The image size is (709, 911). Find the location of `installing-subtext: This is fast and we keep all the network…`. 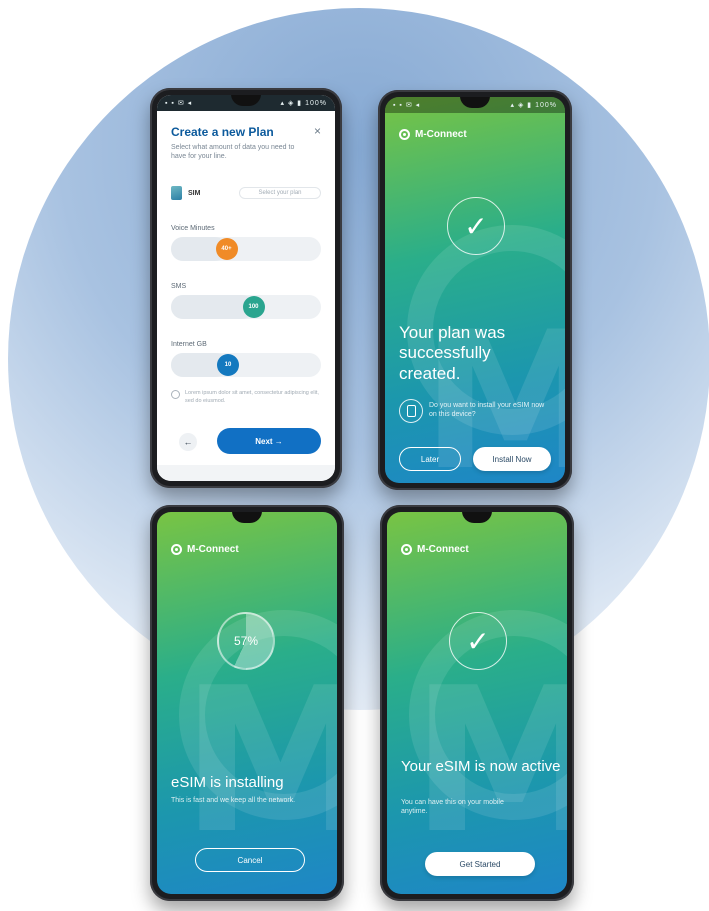

installing-subtext: This is fast and we keep all the network… is located at coordinates (233, 800).